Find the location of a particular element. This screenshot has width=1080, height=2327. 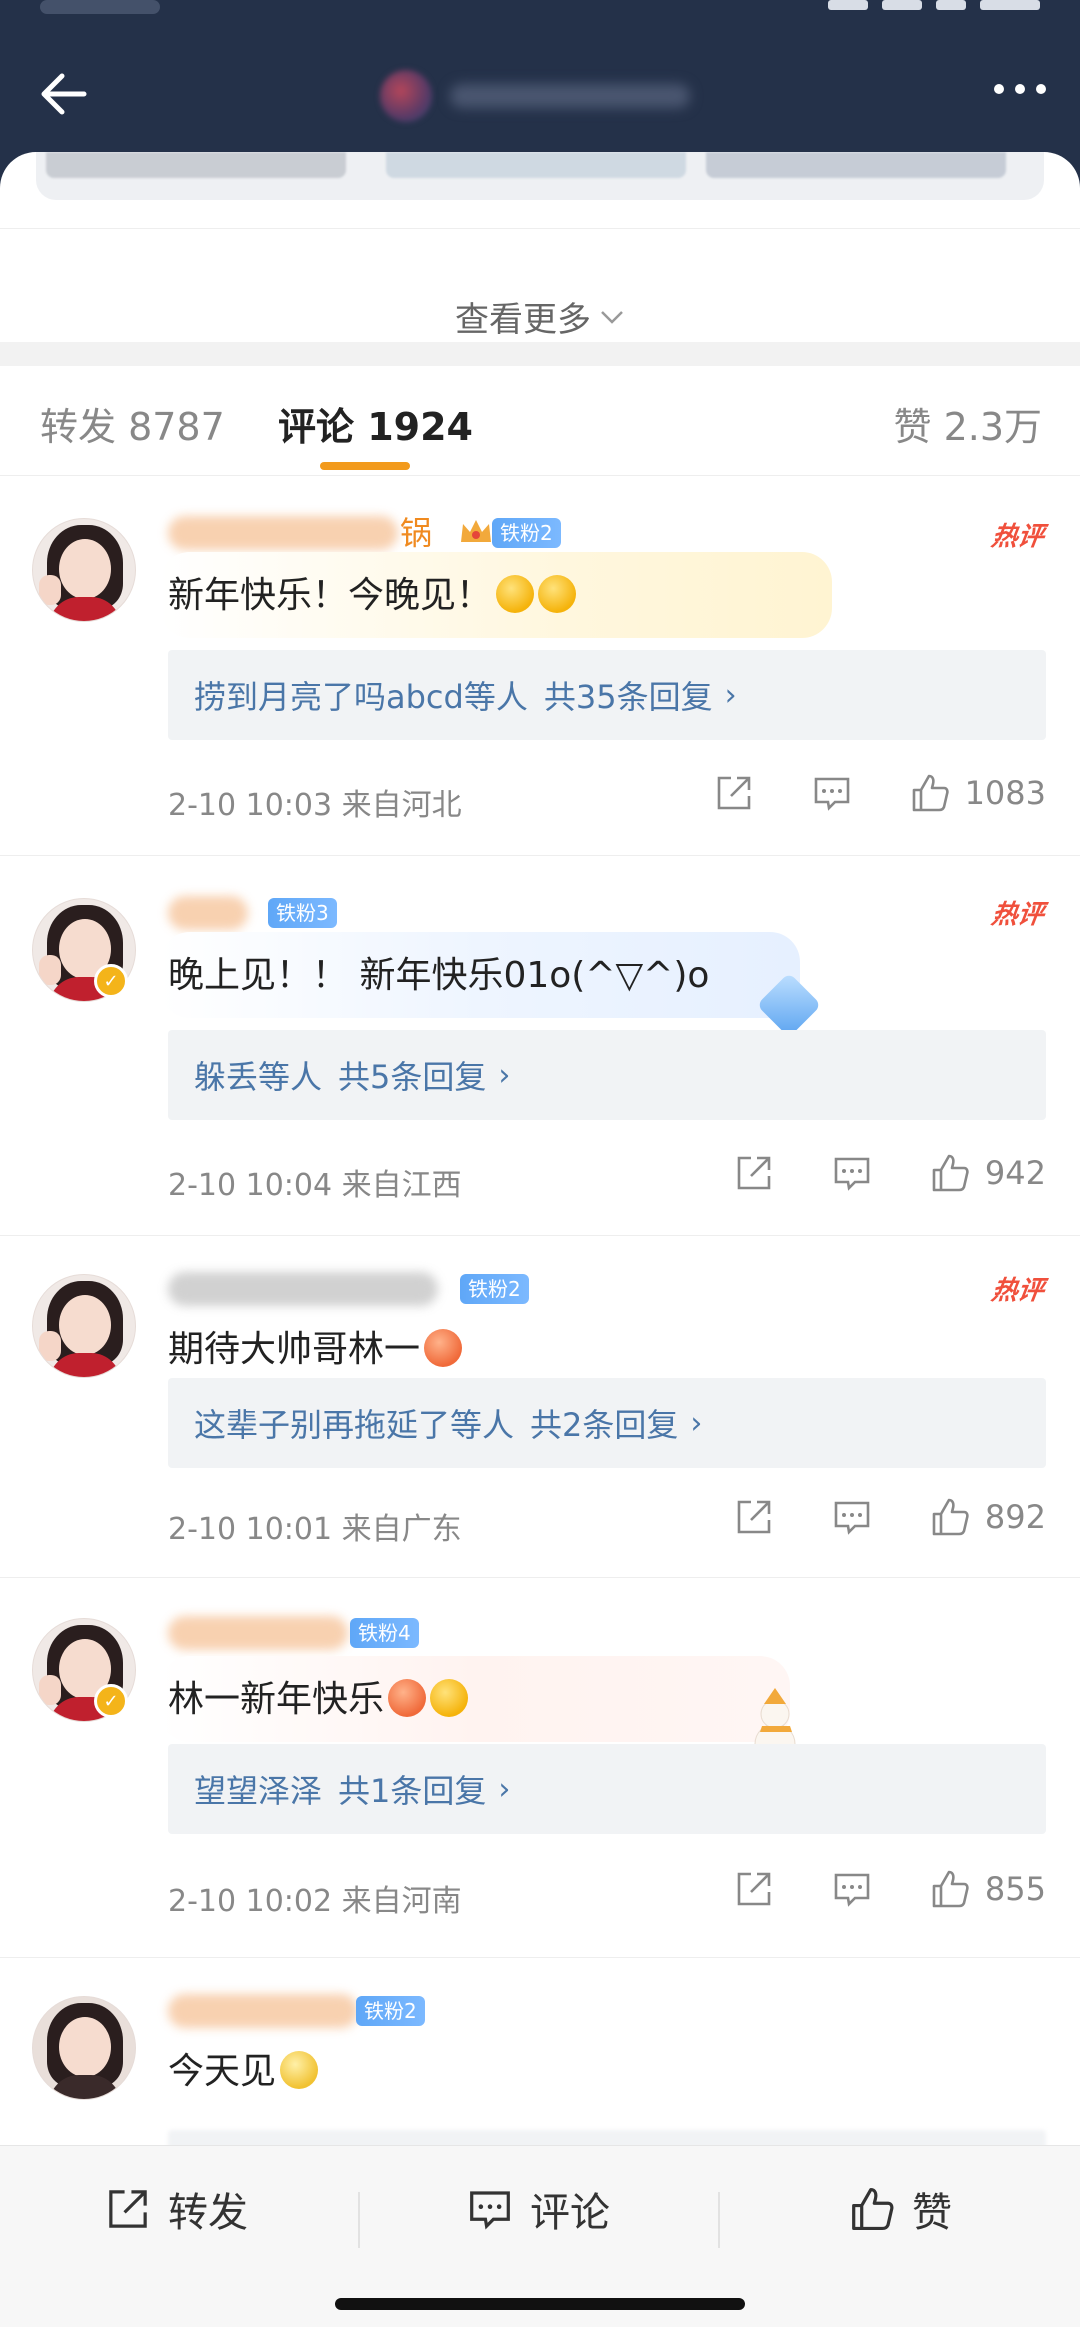

nav-title-user is located at coordinates (545, 94).